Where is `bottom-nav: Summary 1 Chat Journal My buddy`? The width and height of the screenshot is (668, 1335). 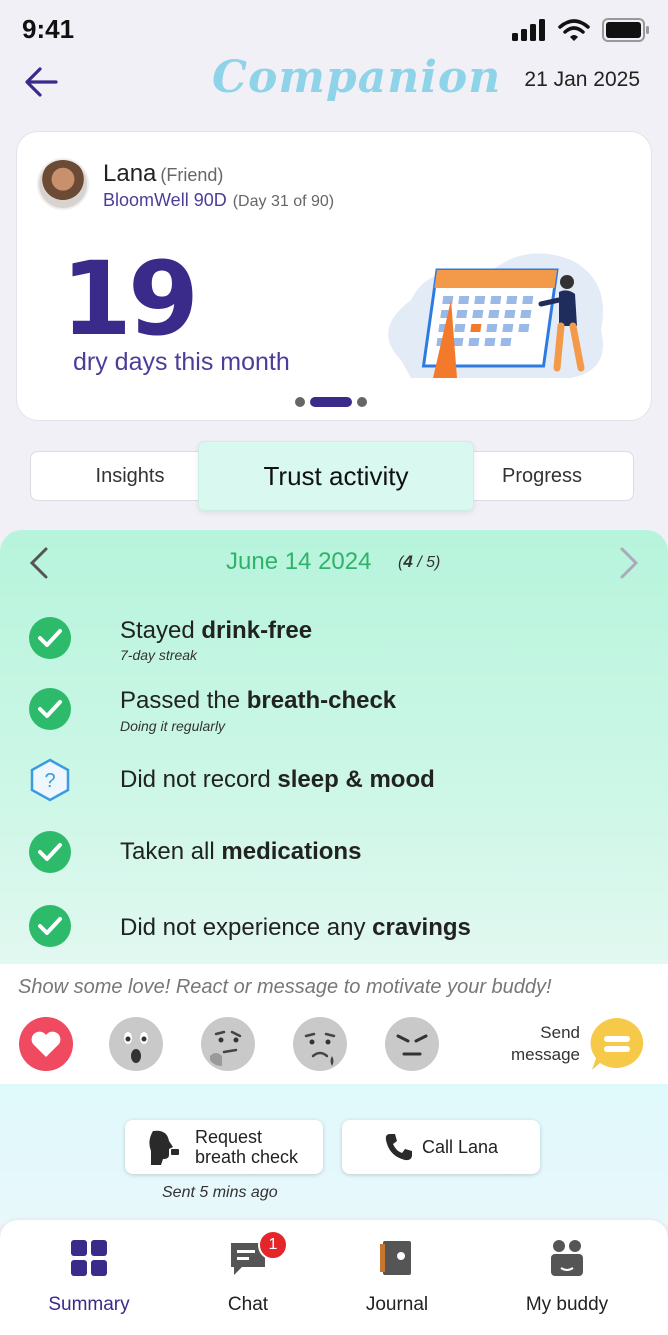 bottom-nav: Summary 1 Chat Journal My buddy is located at coordinates (334, 1277).